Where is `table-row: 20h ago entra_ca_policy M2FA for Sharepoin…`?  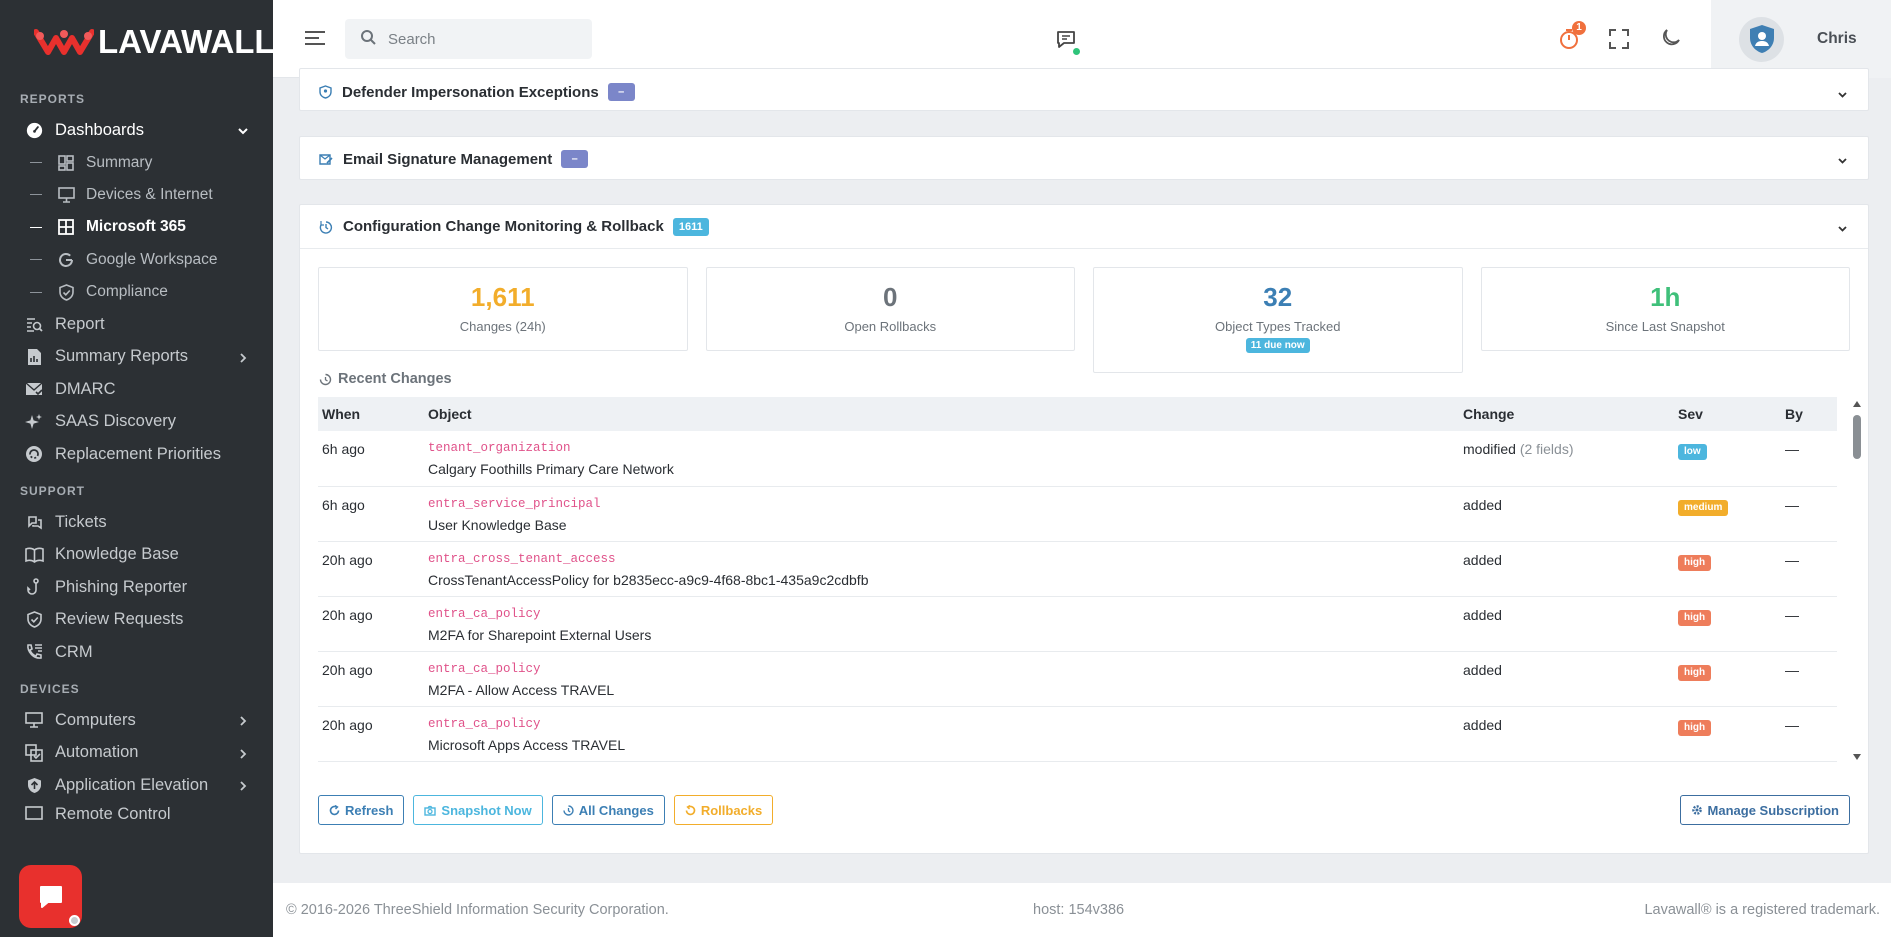
table-row: 20h ago entra_ca_policy M2FA for Sharepoin… is located at coordinates (1077, 624).